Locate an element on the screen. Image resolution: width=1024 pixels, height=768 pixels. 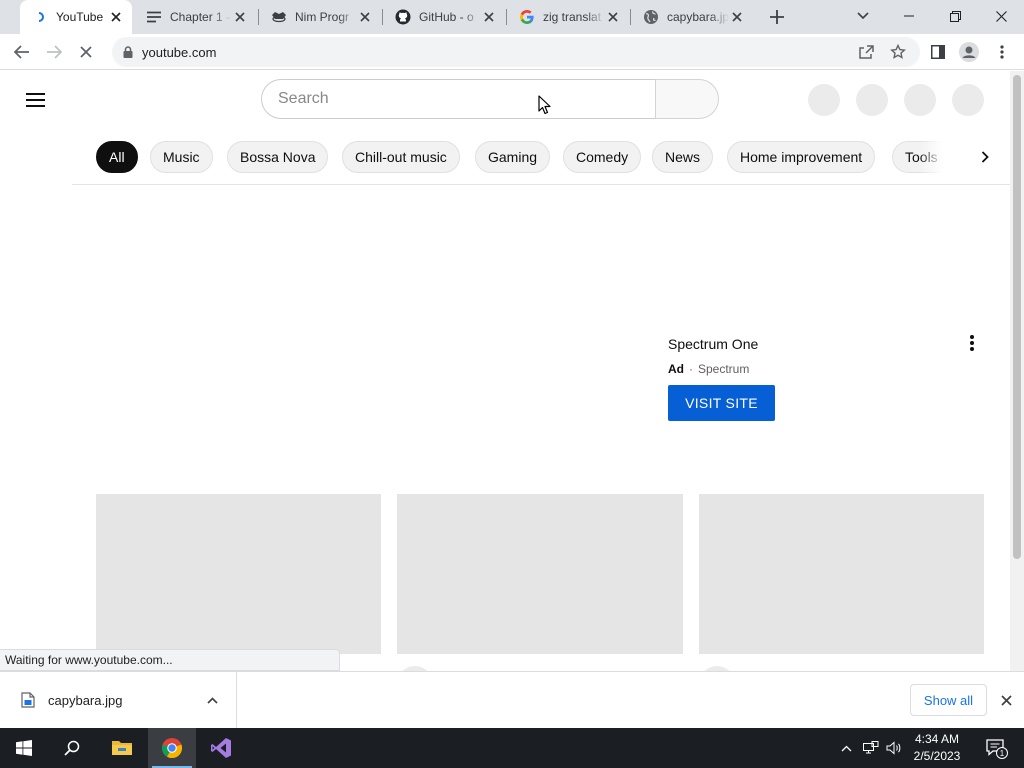
mouse-cursor-icon is located at coordinates (544, 107).